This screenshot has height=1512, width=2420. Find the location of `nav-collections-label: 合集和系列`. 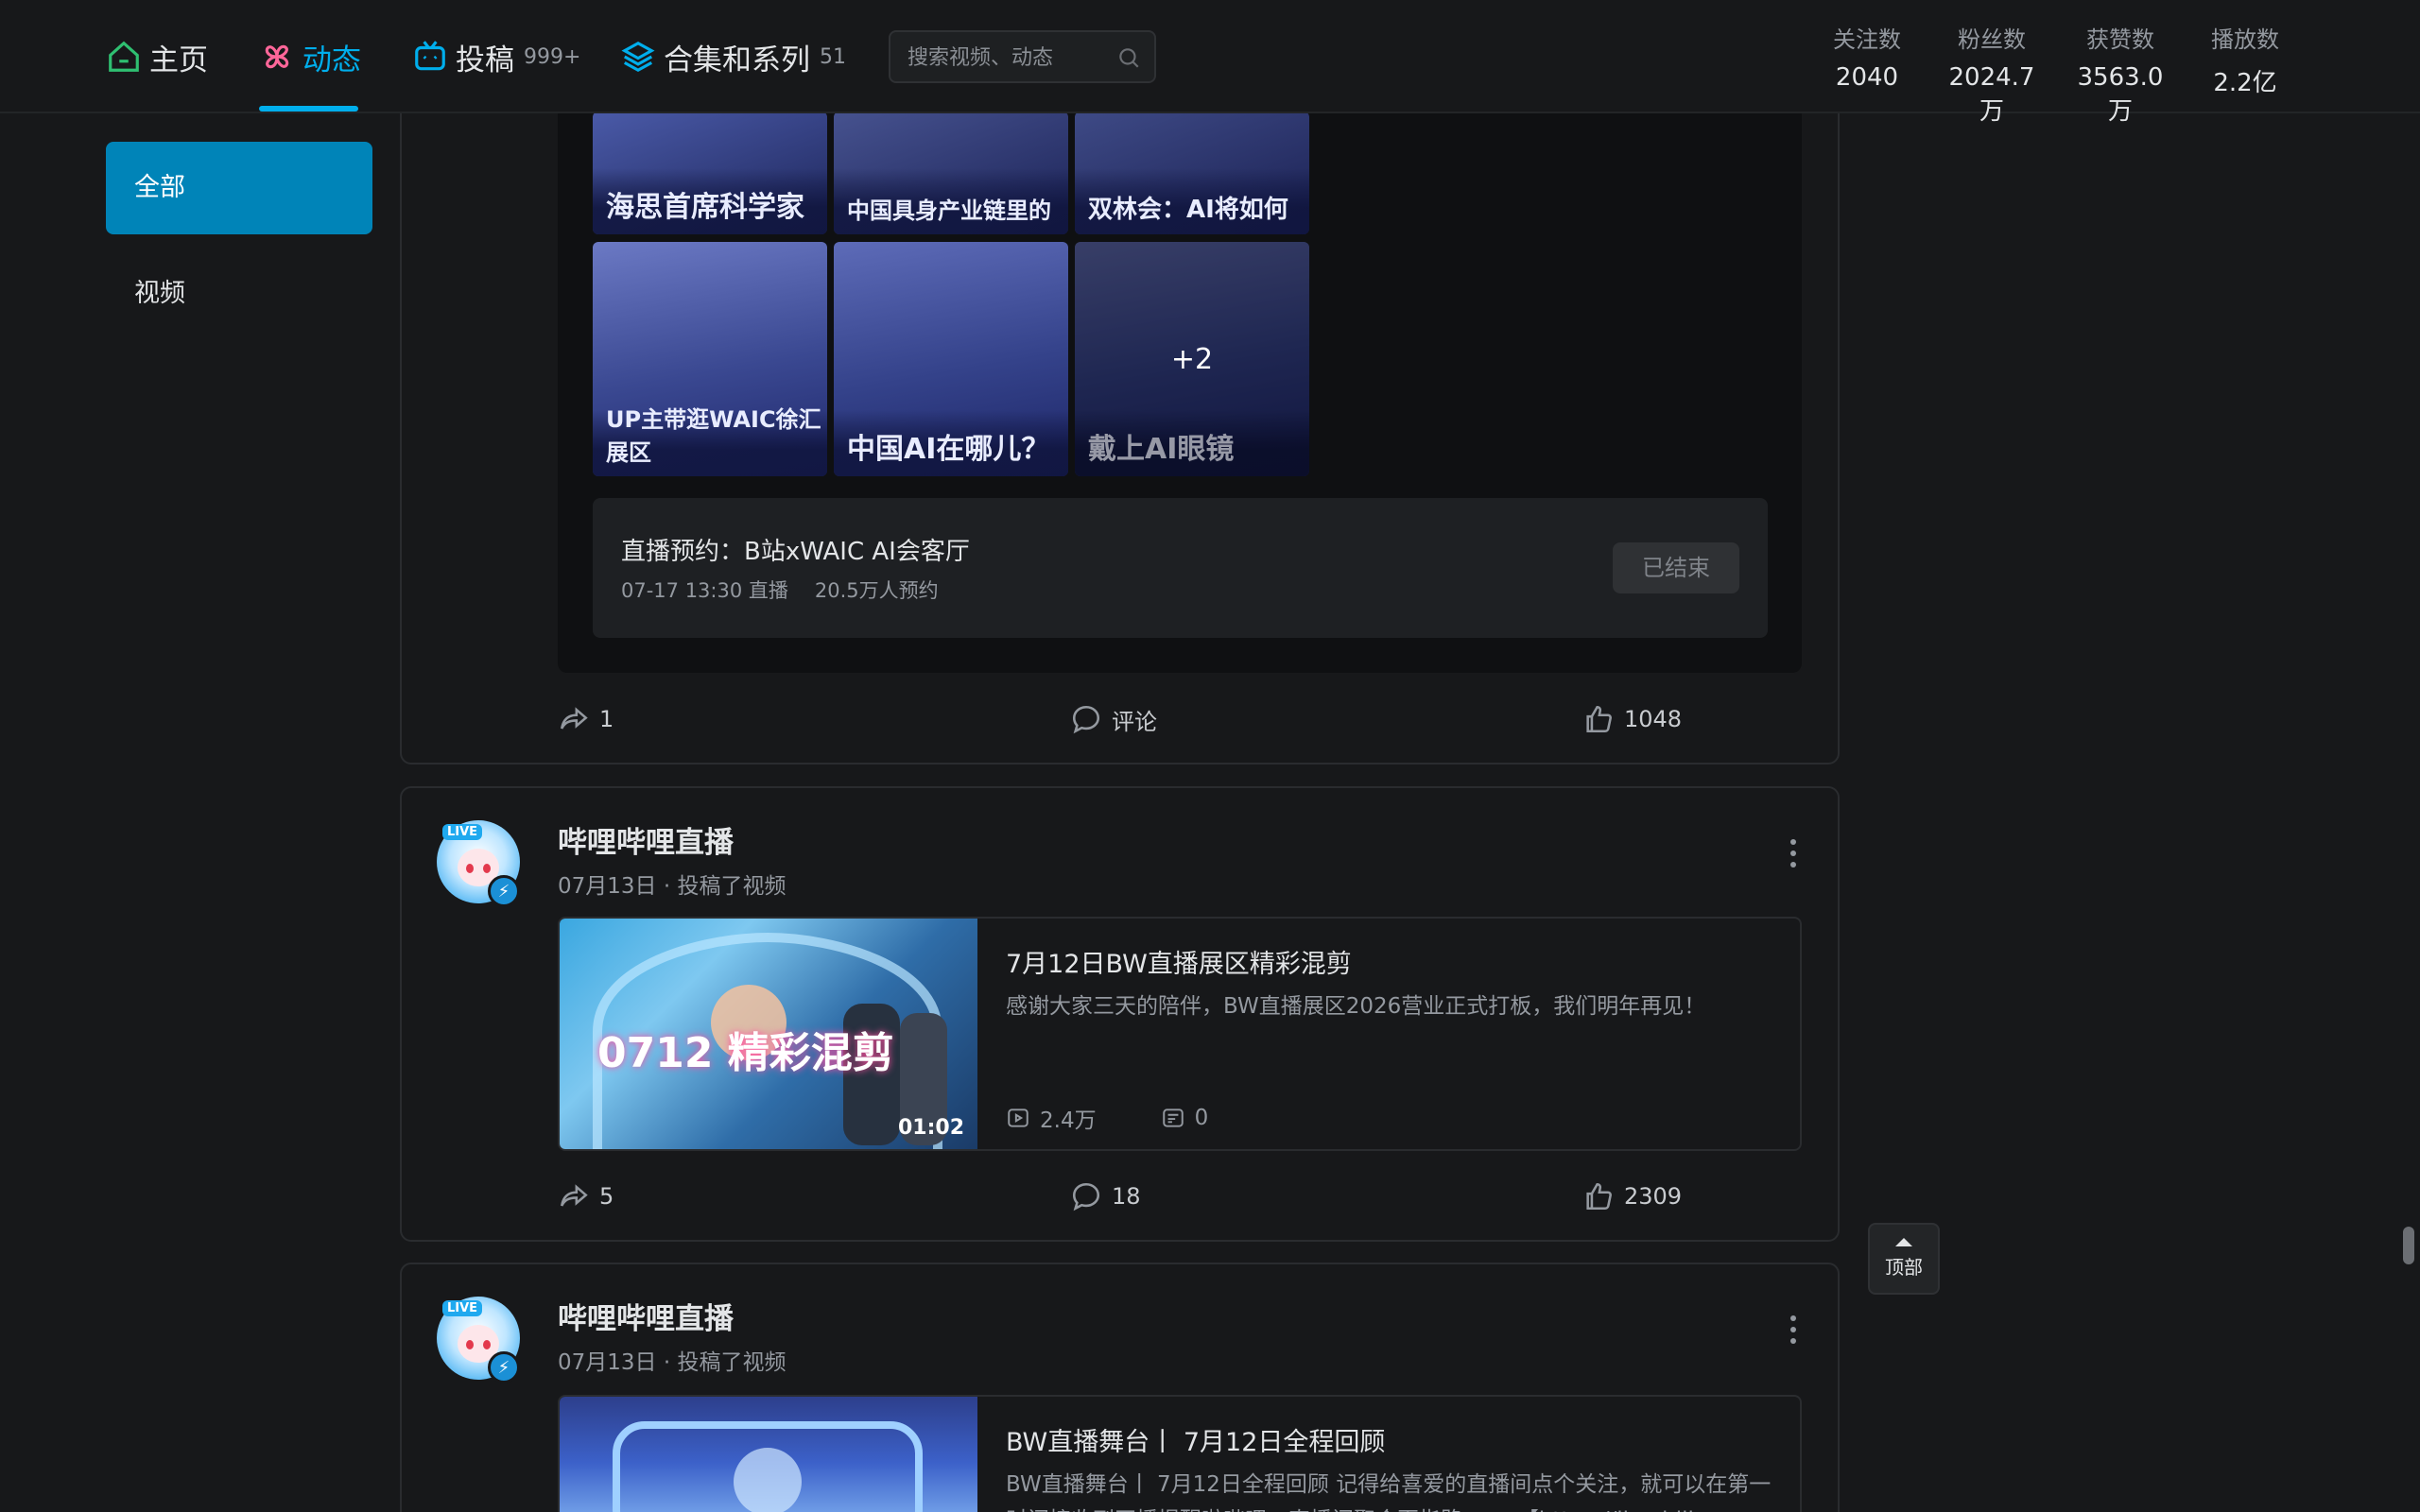

nav-collections-label: 合集和系列 is located at coordinates (737, 60).